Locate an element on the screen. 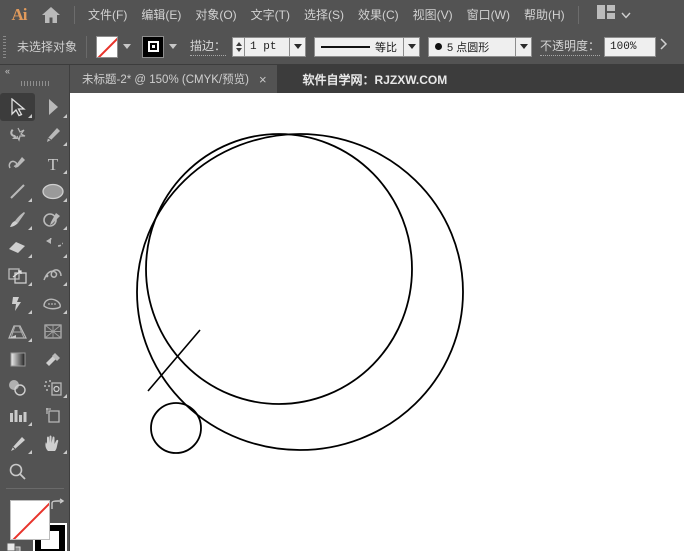 This screenshot has height=551, width=684. stroke-swatch-dropdown is located at coordinates (173, 47).